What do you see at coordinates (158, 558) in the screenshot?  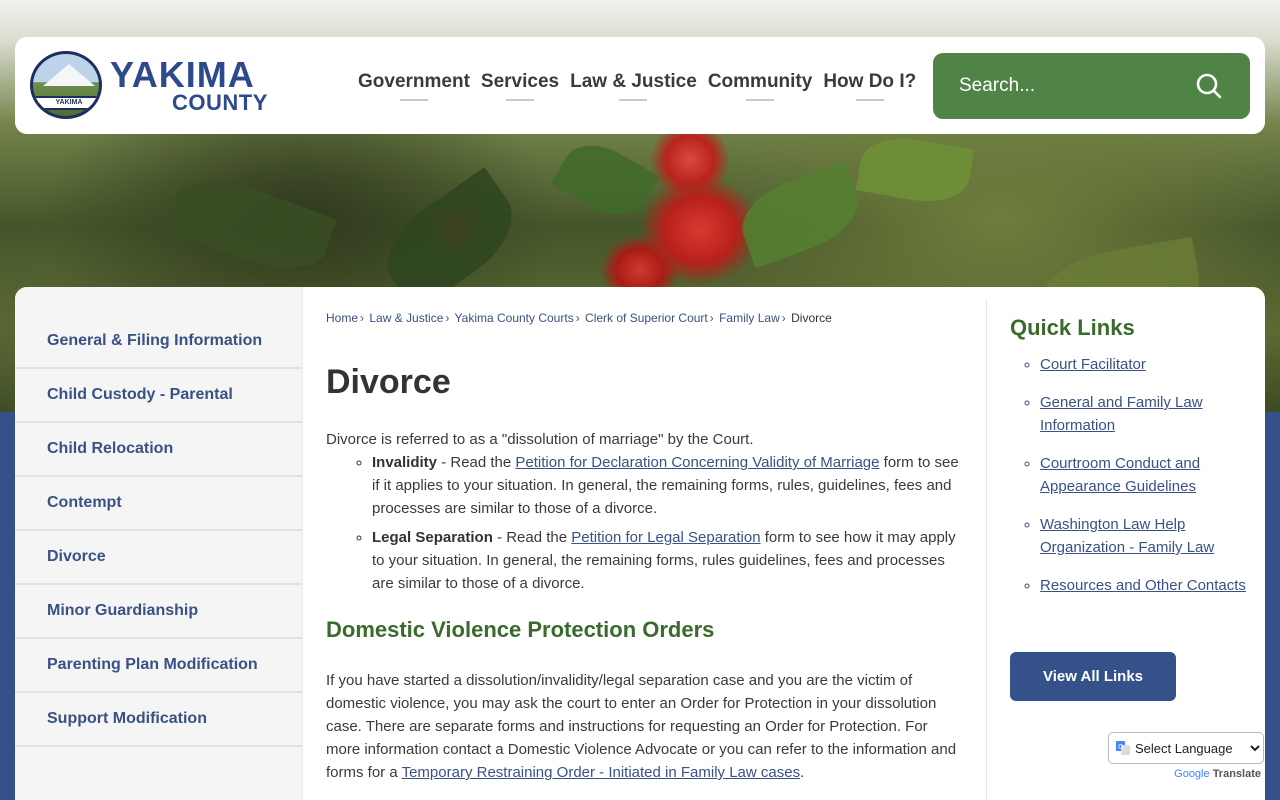 I see `sidebar-item-divorce: Divorce` at bounding box center [158, 558].